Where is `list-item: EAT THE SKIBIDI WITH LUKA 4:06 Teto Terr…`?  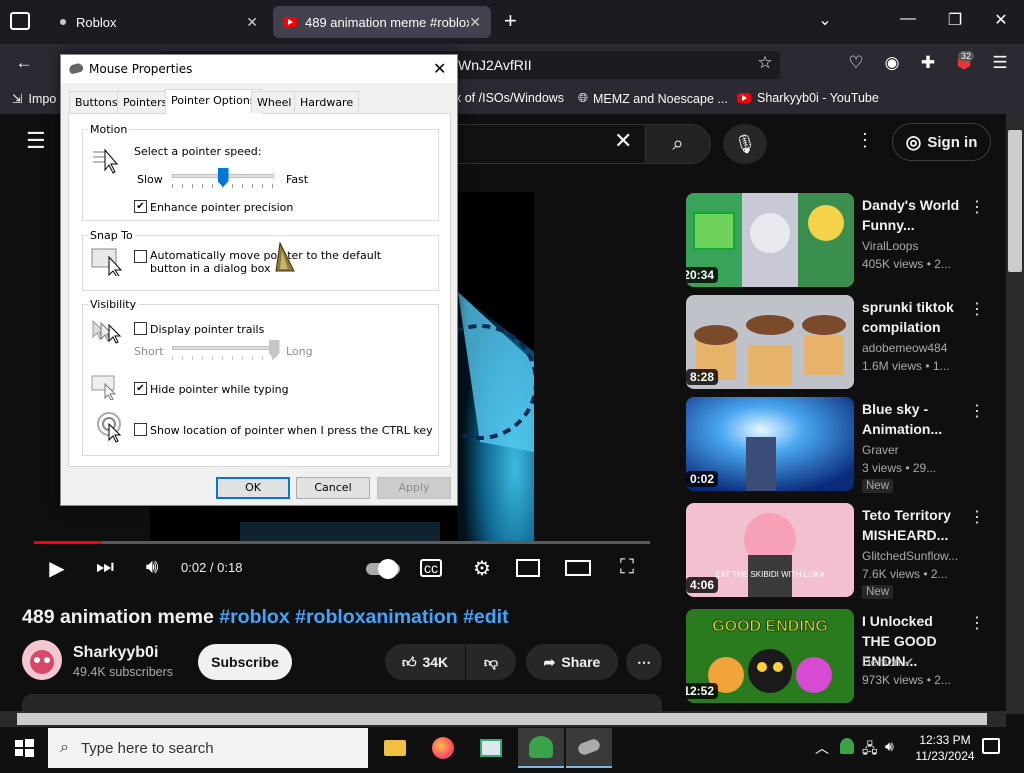 list-item: EAT THE SKIBIDI WITH LUKA 4:06 Teto Terr… is located at coordinates (836, 551).